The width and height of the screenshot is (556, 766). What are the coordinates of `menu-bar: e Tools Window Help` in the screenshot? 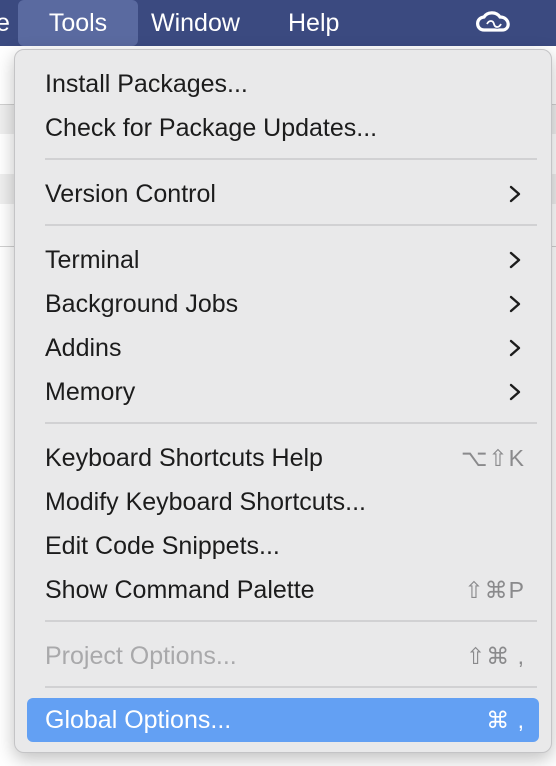 It's located at (278, 23).